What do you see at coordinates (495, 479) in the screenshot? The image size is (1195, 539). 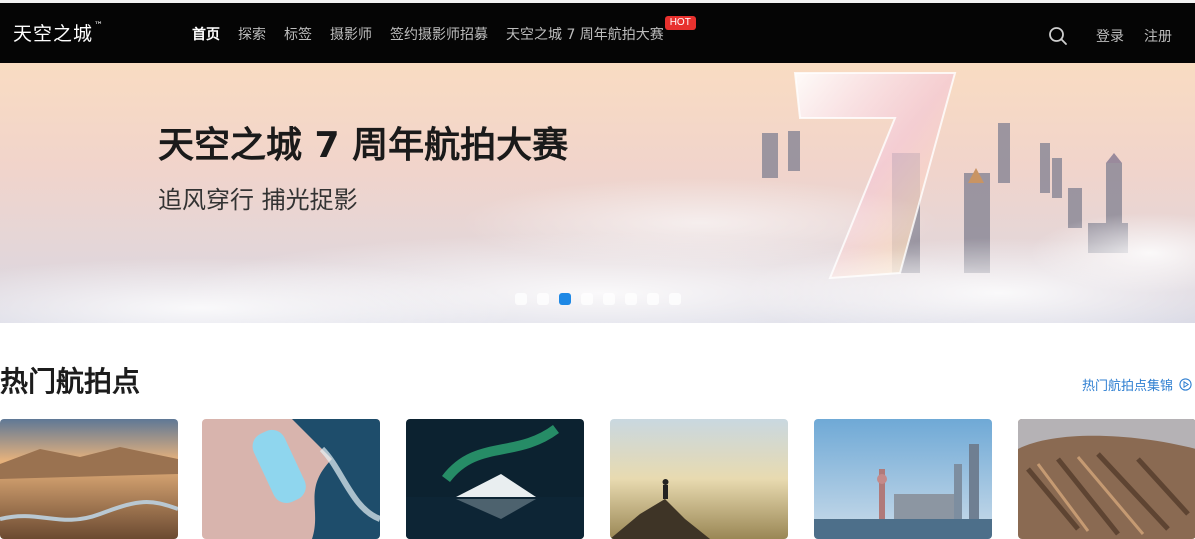 I see `hotspot-card-aurora-mountain` at bounding box center [495, 479].